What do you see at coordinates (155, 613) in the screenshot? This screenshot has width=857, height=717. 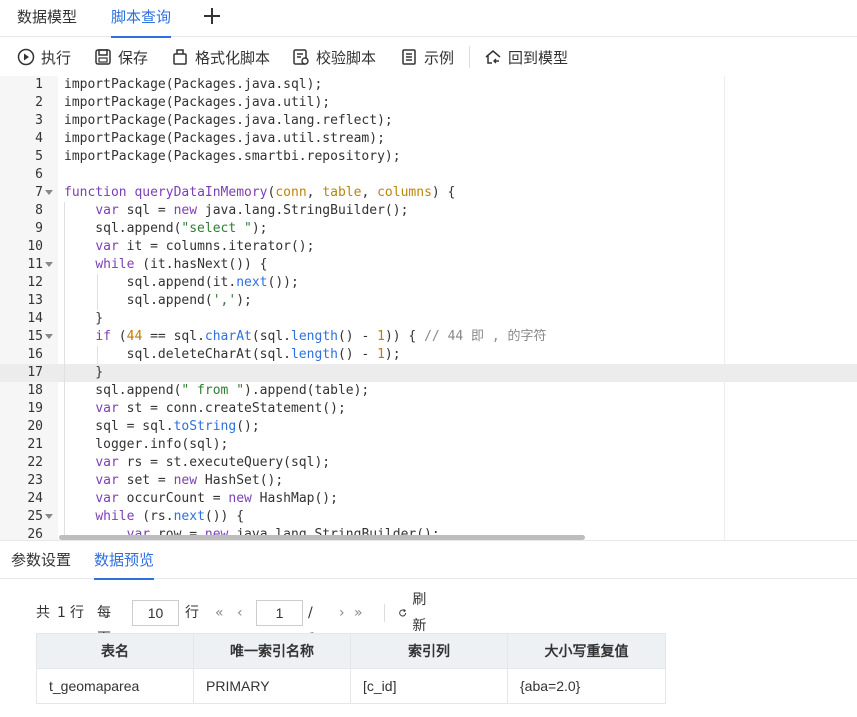 I see `page-size-input` at bounding box center [155, 613].